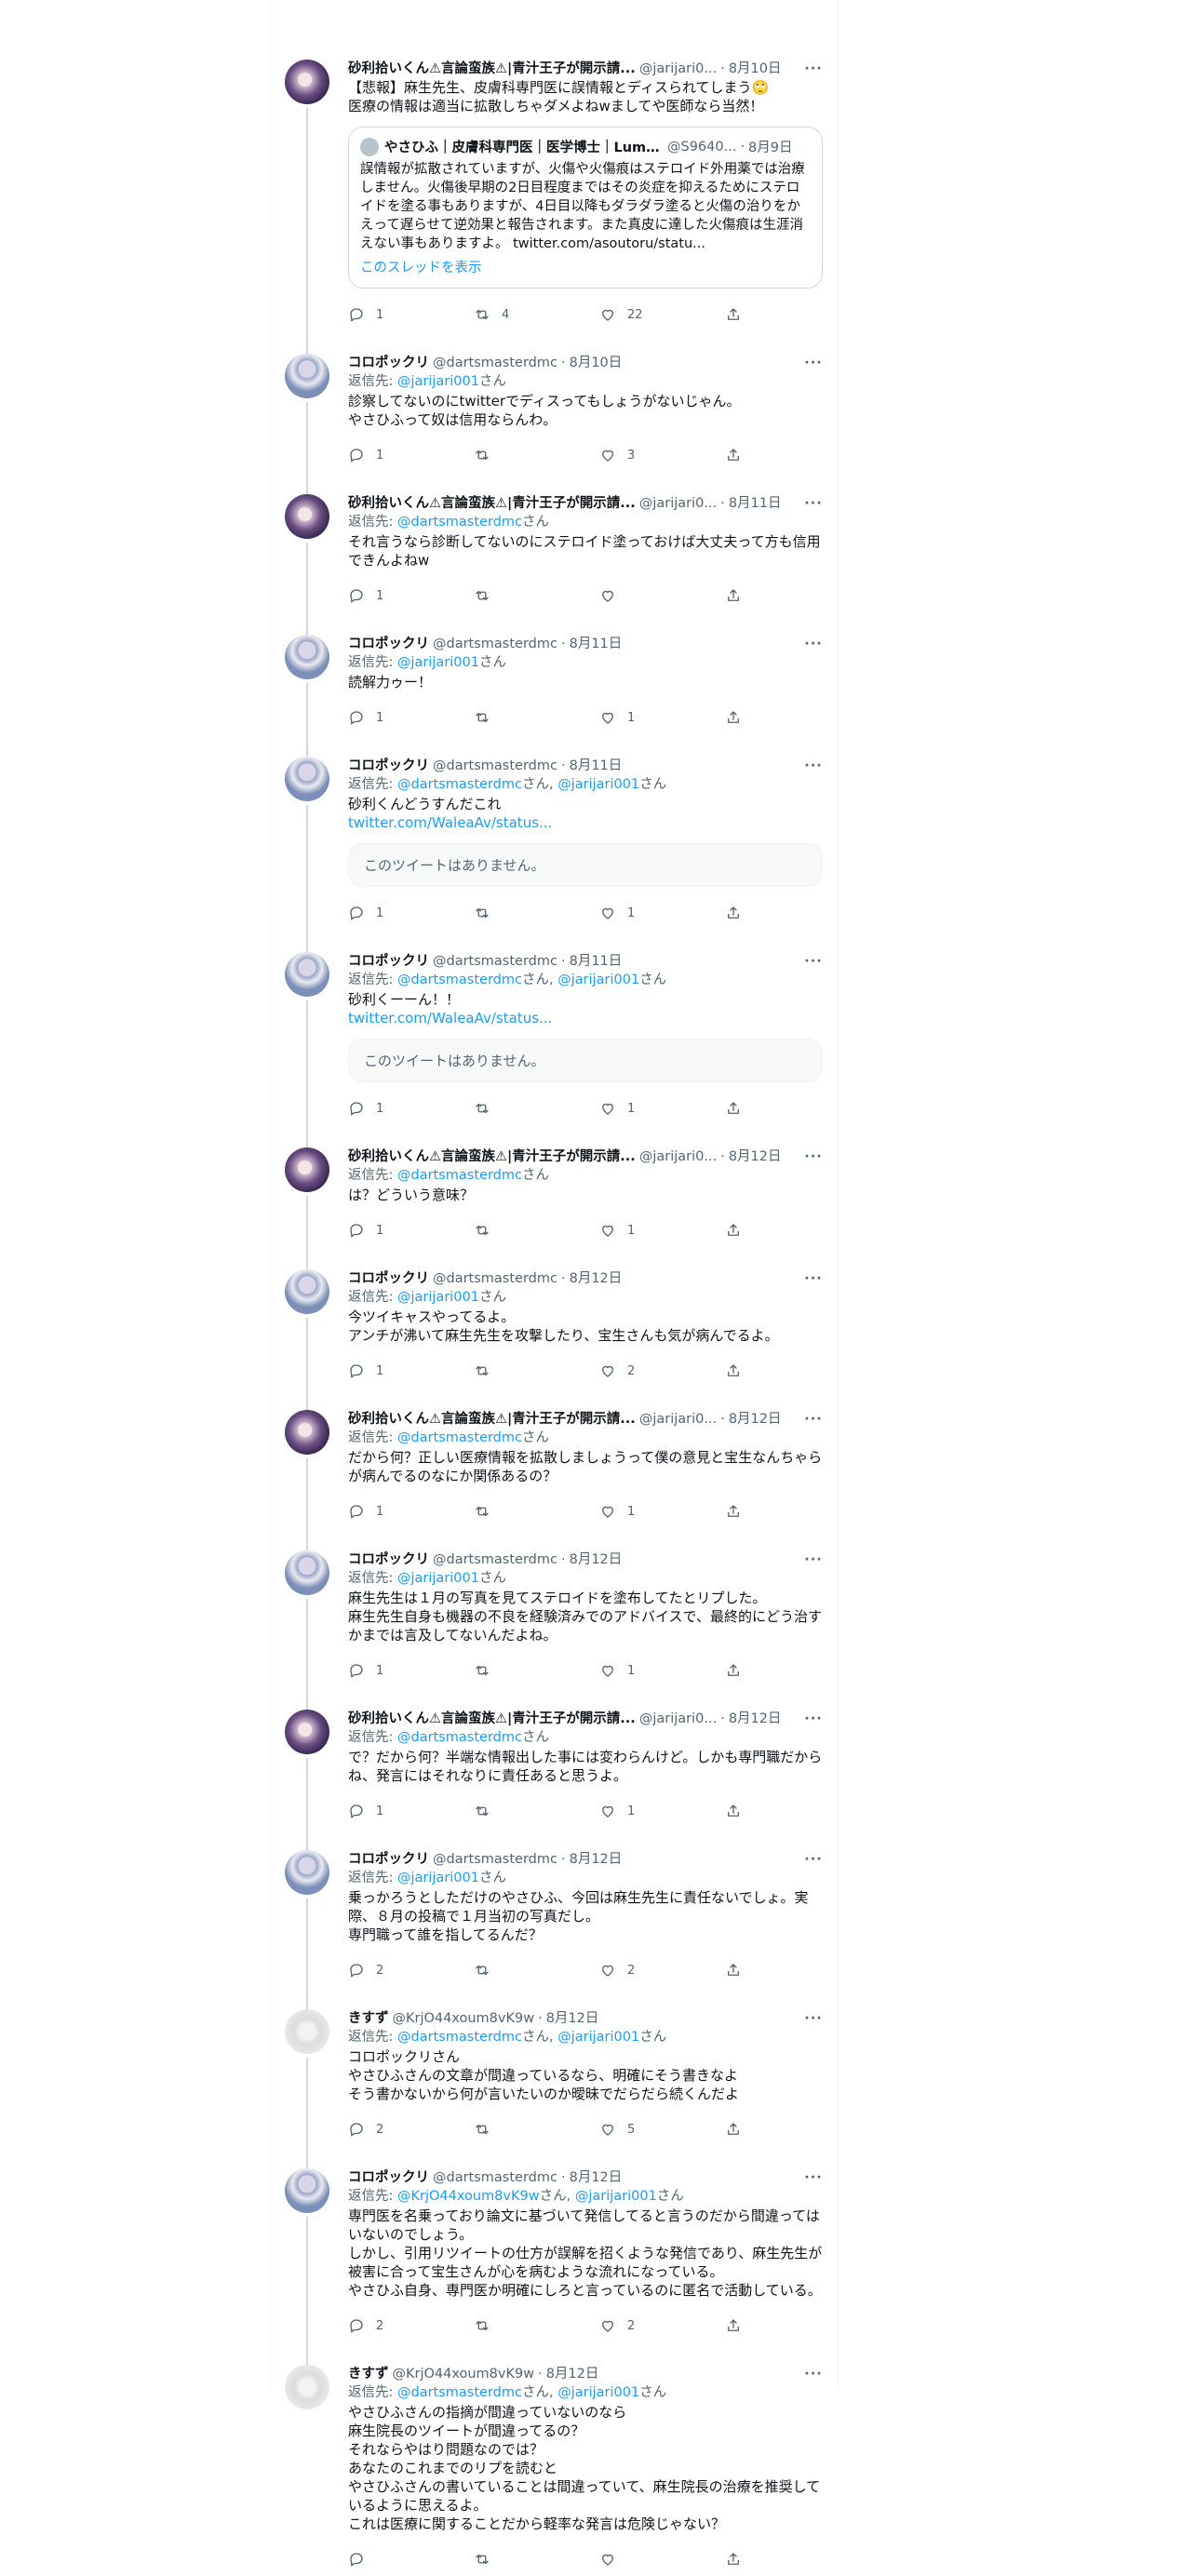  I want to click on like-button: 22, so click(662, 314).